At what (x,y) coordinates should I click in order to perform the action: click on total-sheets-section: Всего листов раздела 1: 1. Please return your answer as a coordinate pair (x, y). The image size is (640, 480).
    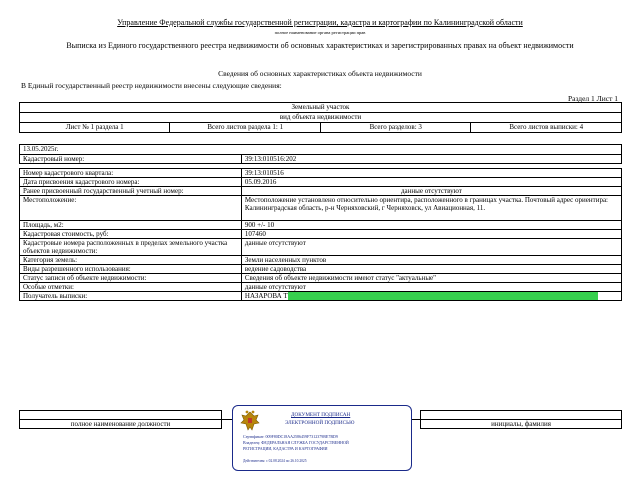
    Looking at the image, I should click on (245, 127).